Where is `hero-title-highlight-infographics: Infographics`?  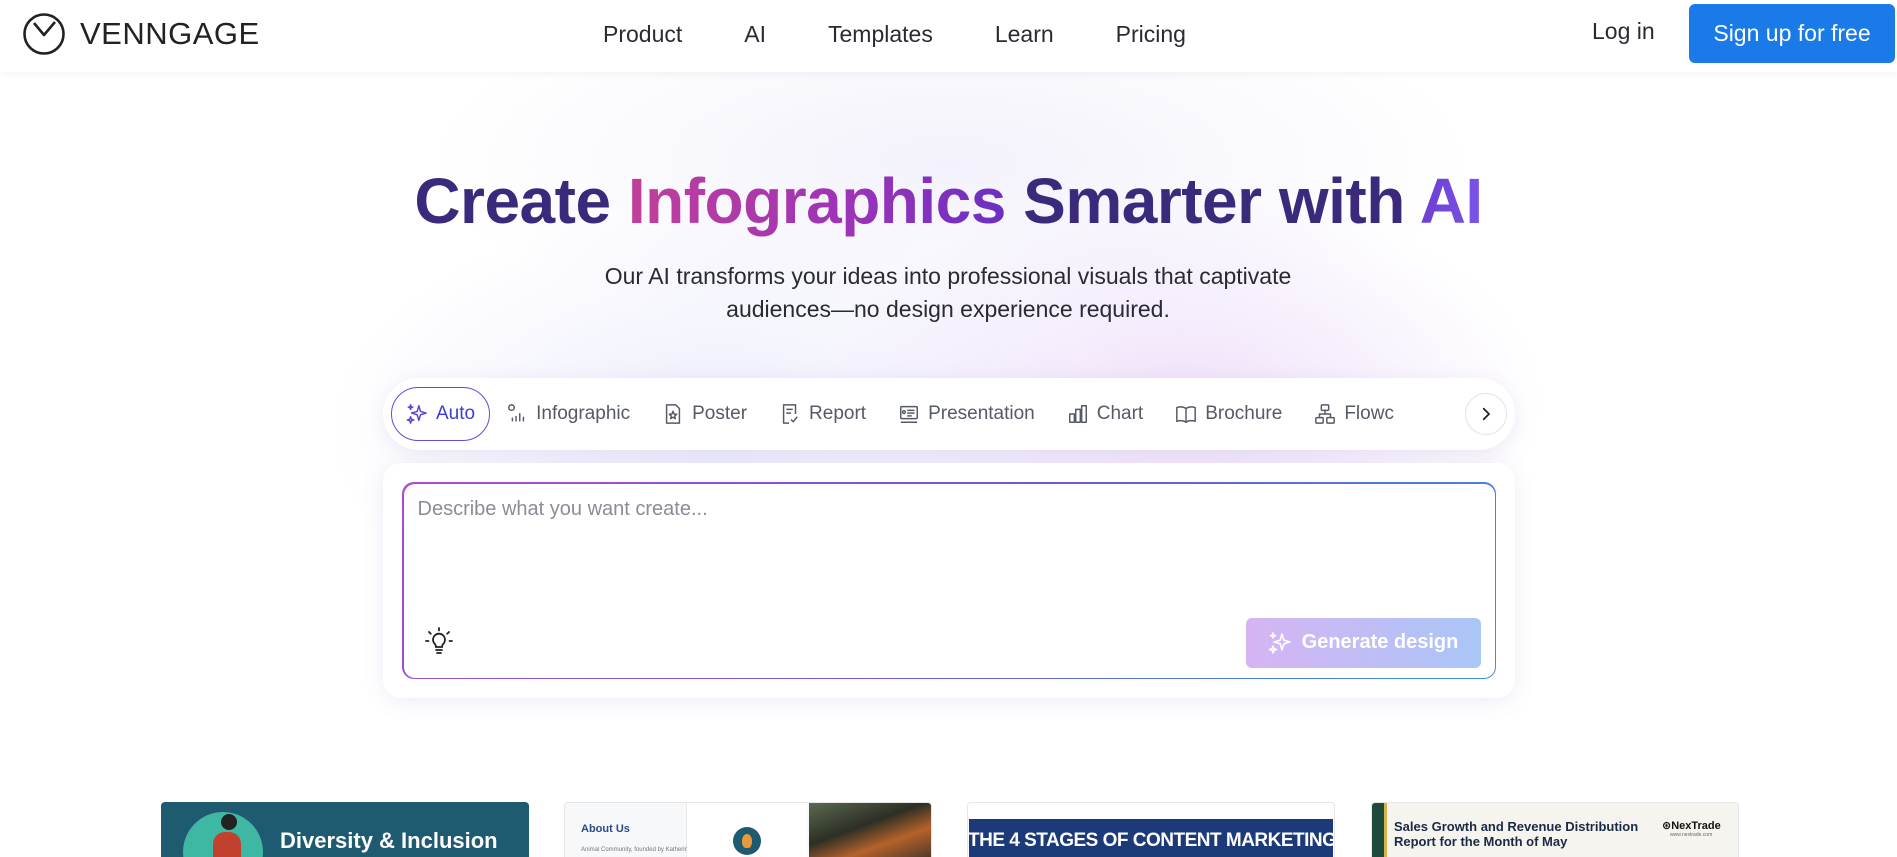
hero-title-highlight-infographics: Infographics is located at coordinates (817, 201).